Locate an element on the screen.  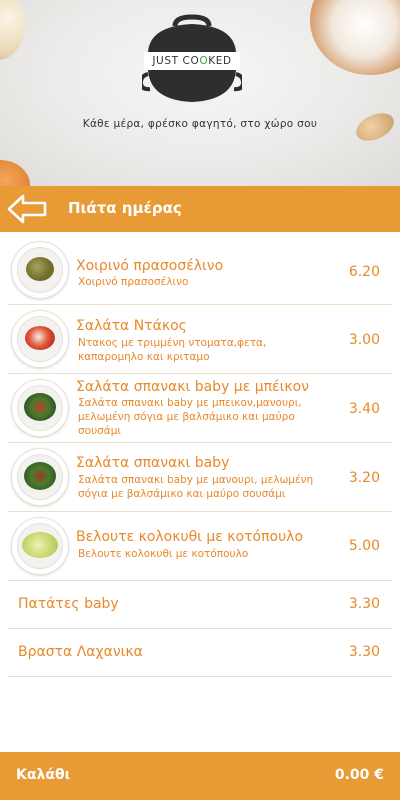
item-price: 6.20 is located at coordinates (364, 272).